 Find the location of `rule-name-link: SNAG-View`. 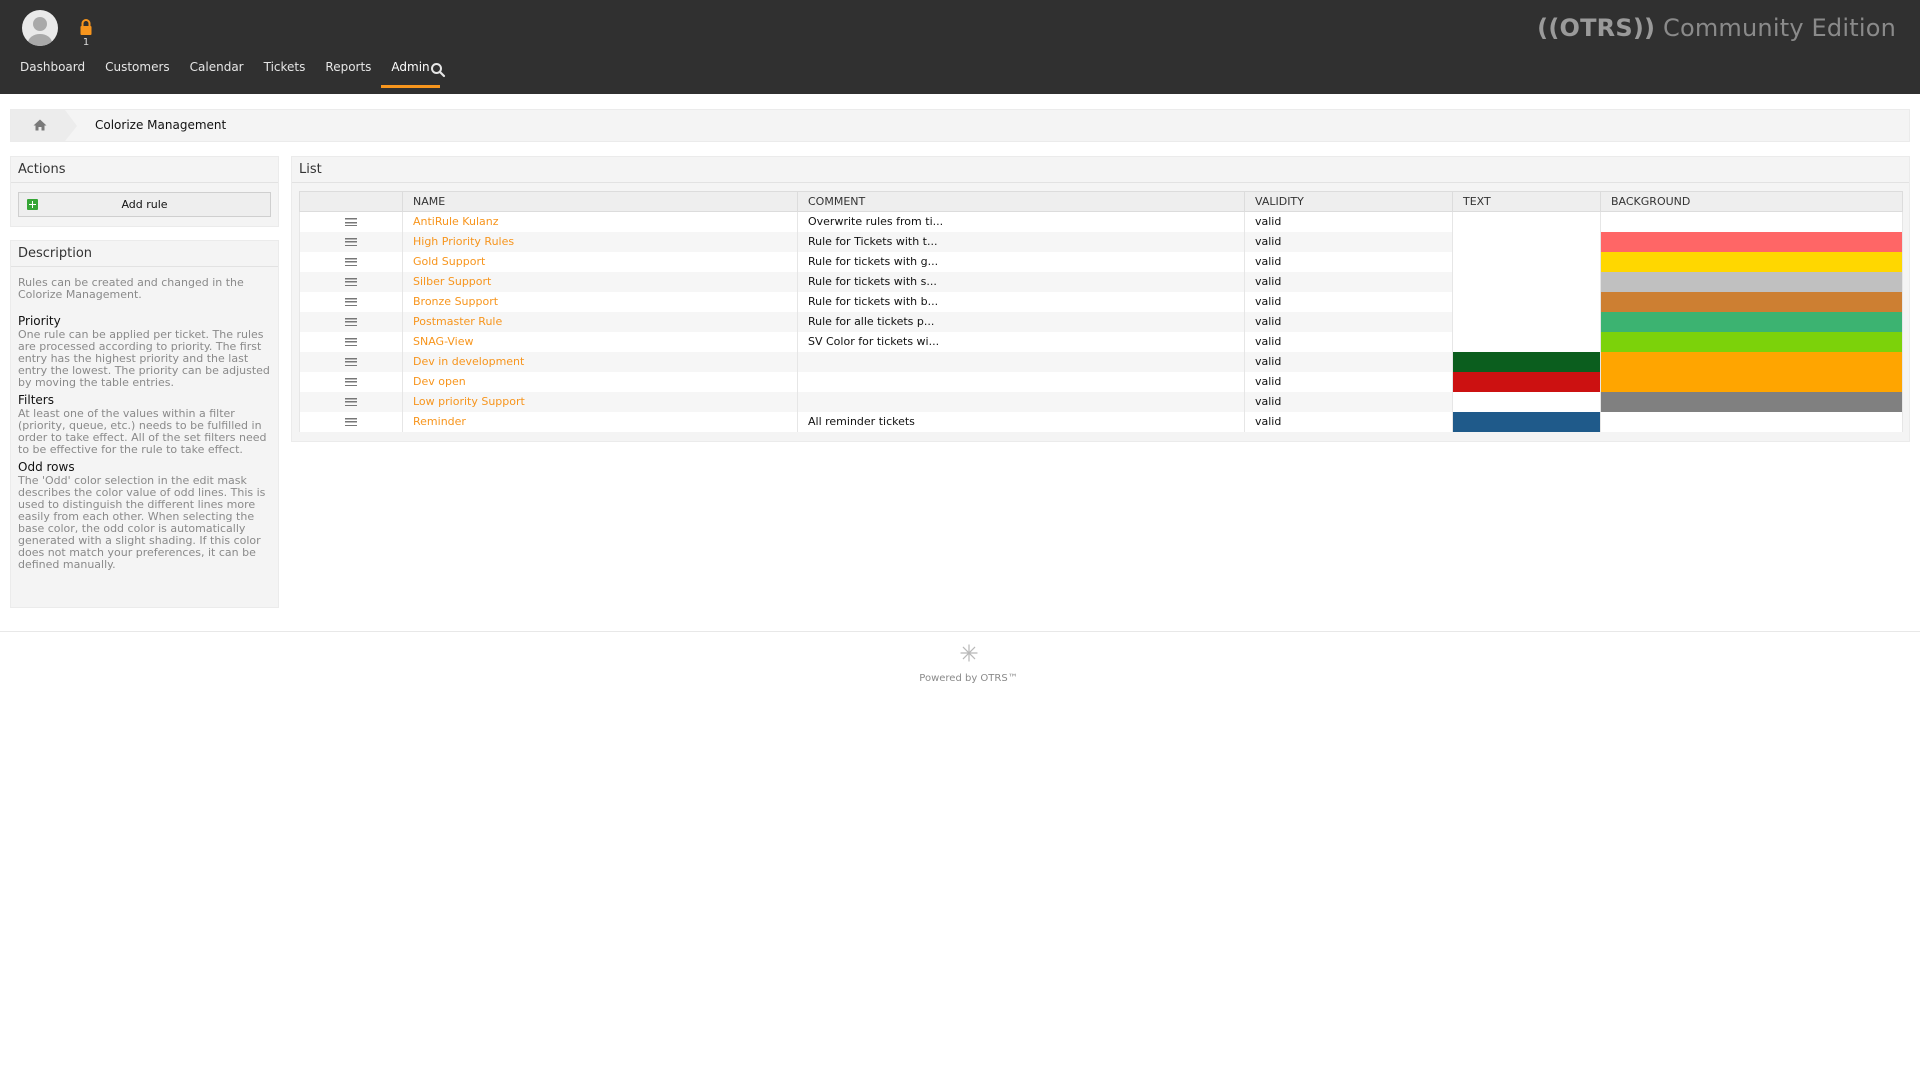

rule-name-link: SNAG-View is located at coordinates (443, 341).